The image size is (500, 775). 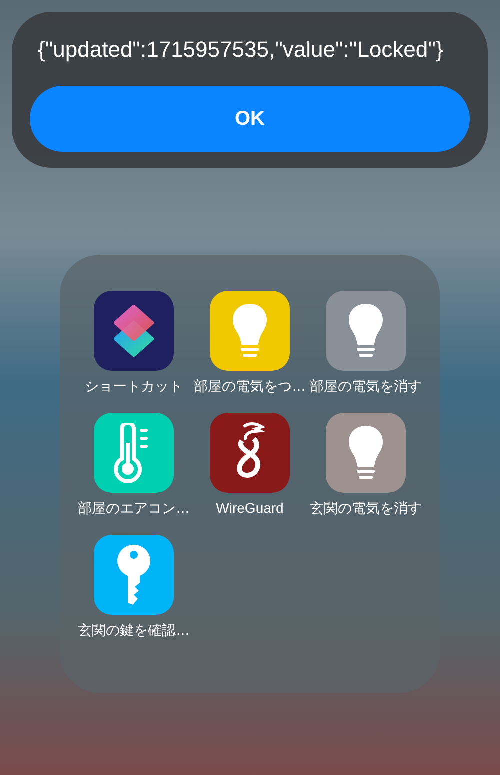 I want to click on app-label: WireGuard, so click(x=250, y=508).